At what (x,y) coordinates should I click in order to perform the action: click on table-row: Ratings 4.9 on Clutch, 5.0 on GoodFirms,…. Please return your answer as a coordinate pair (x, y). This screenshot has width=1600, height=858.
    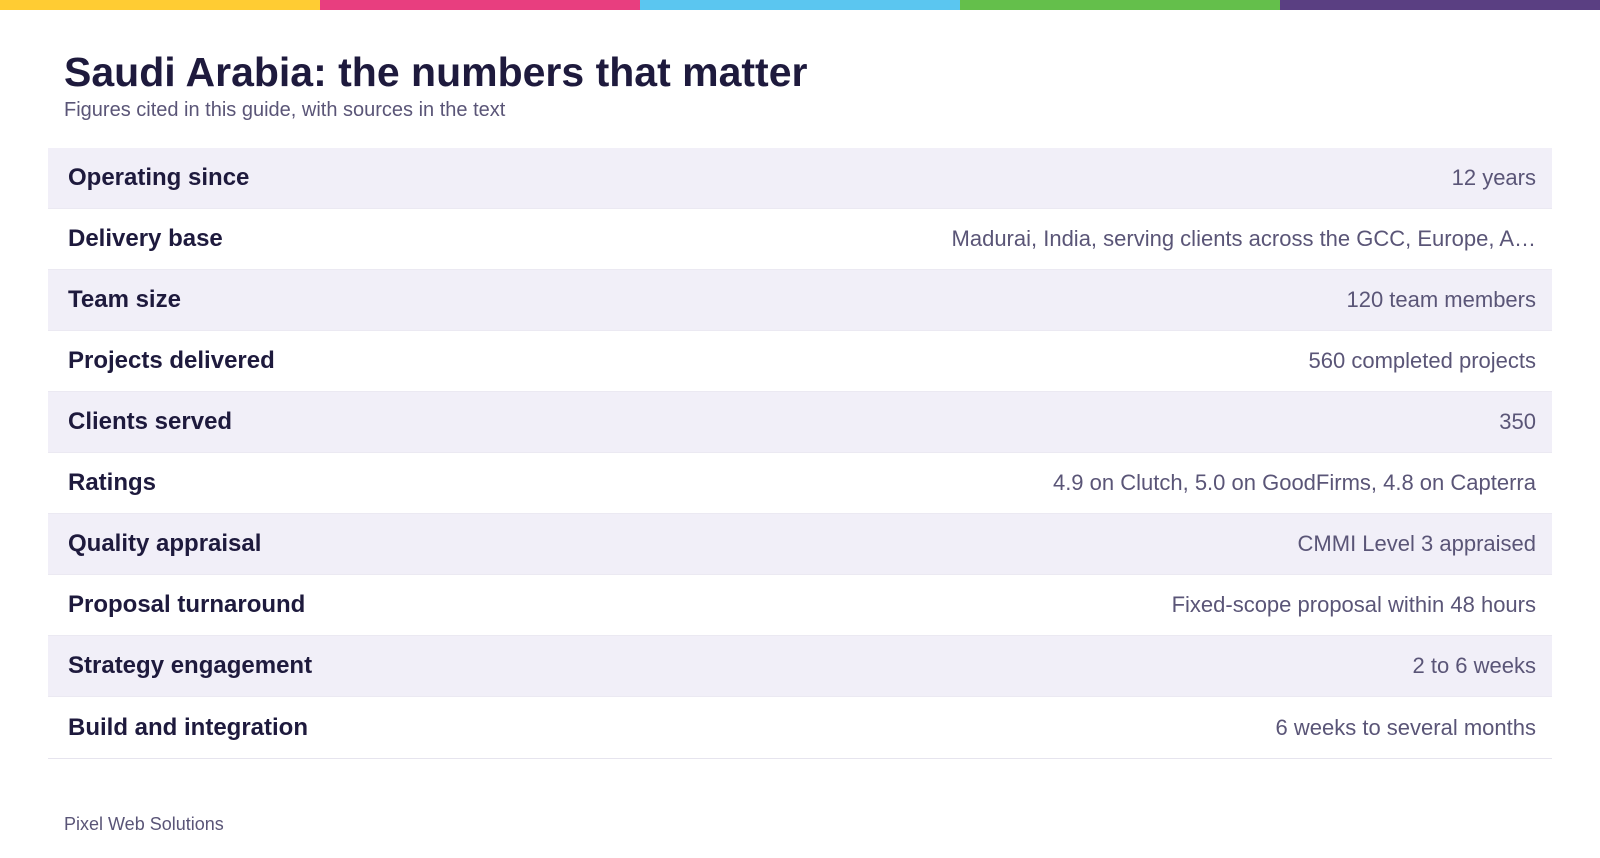
    Looking at the image, I should click on (800, 483).